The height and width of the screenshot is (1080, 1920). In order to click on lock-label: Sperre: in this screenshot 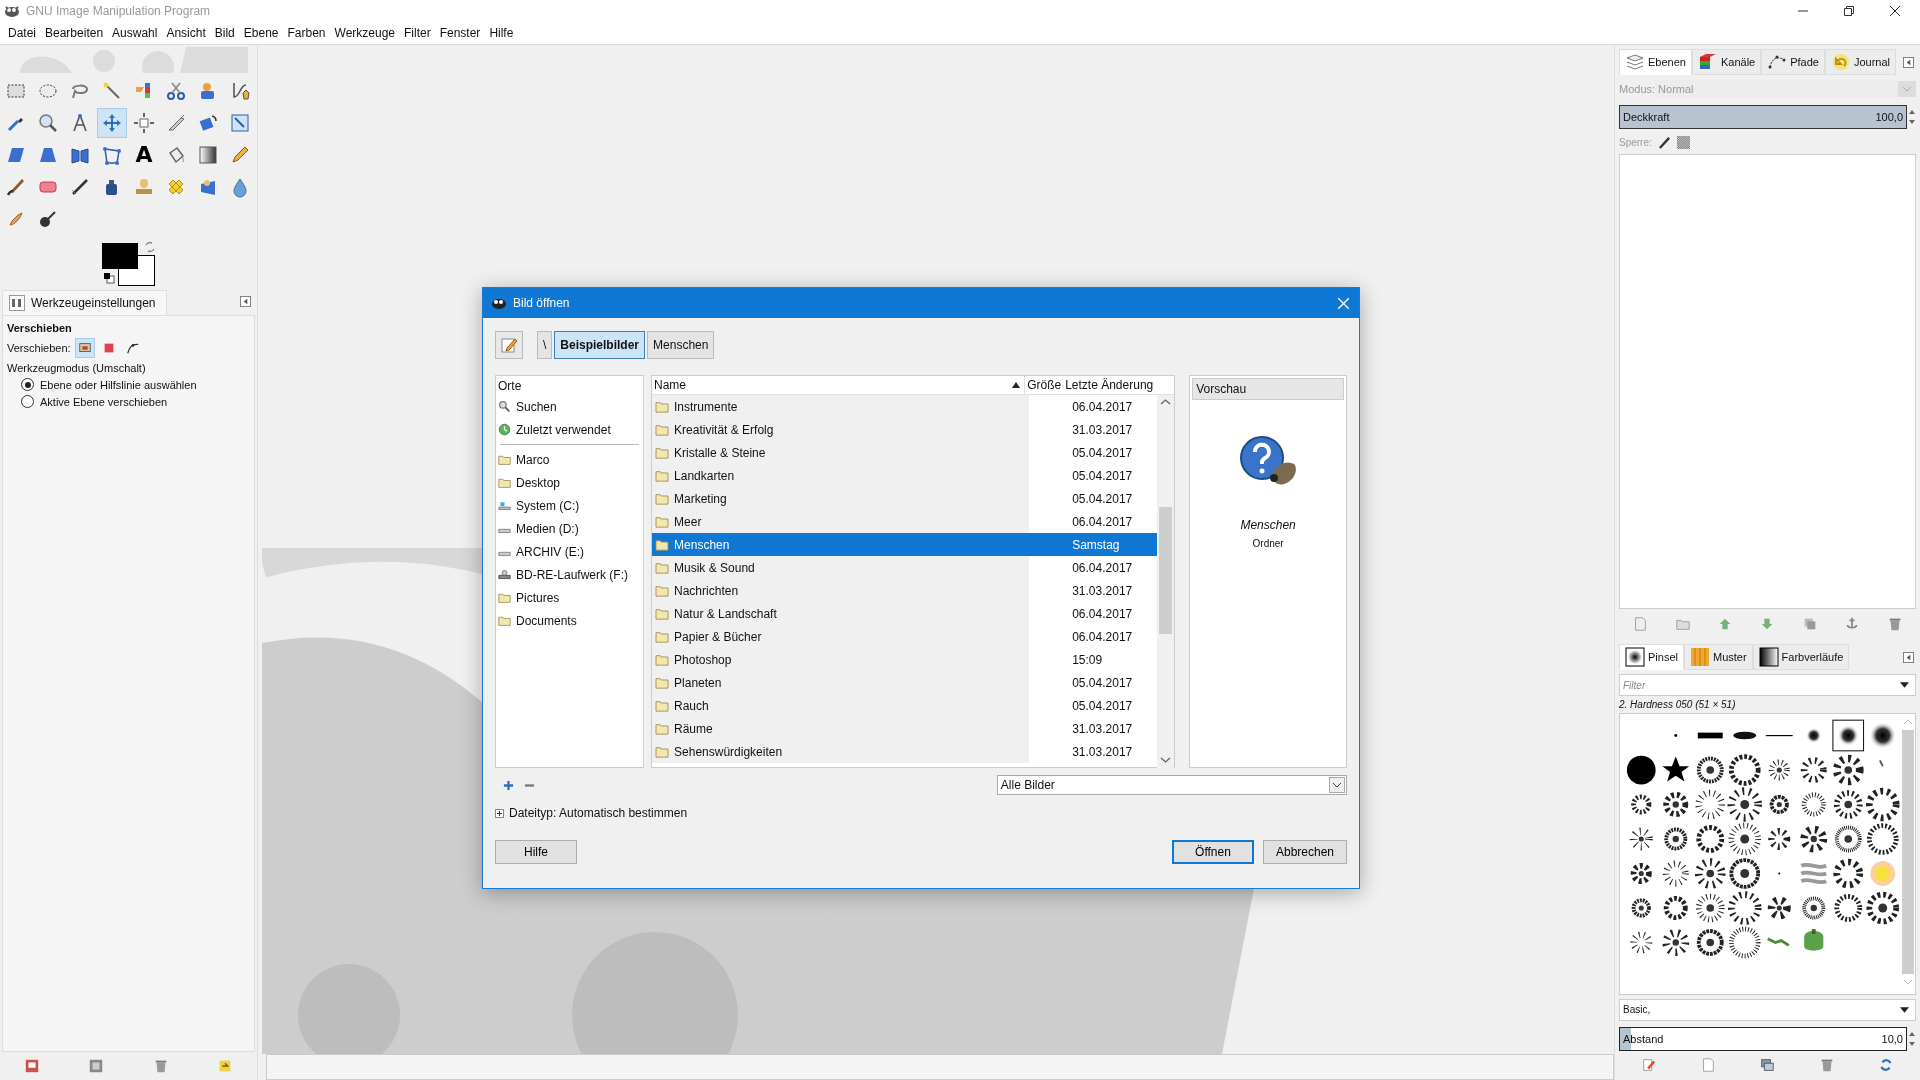, I will do `click(1635, 142)`.